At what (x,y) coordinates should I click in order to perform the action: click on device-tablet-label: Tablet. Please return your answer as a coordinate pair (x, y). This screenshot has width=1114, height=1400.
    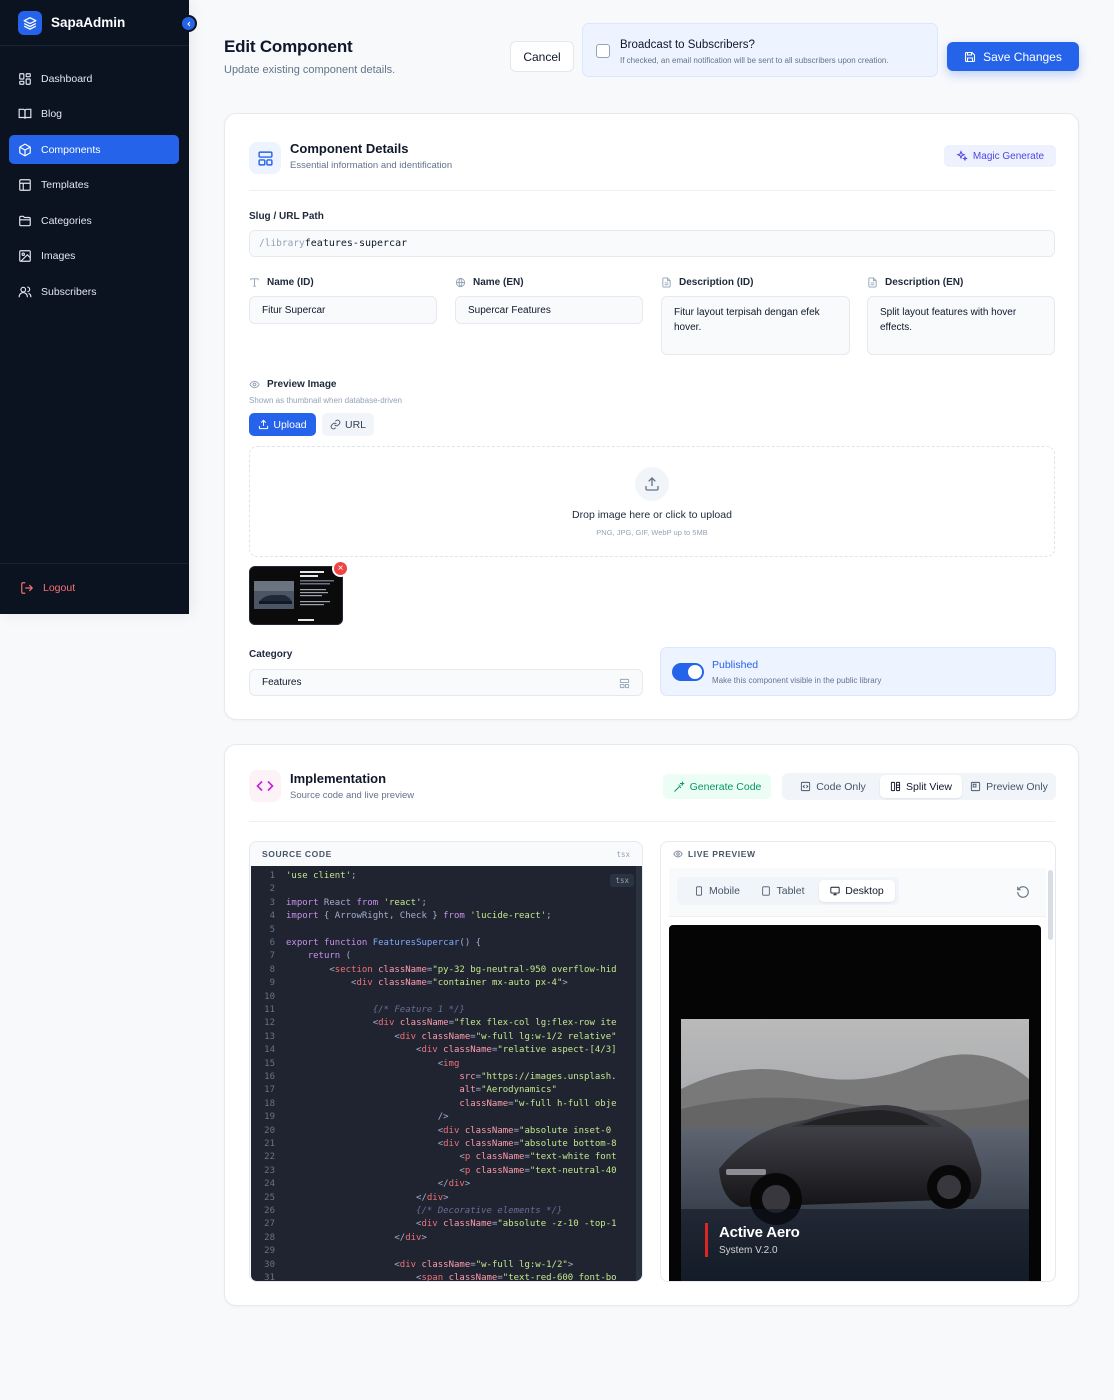
    Looking at the image, I should click on (790, 891).